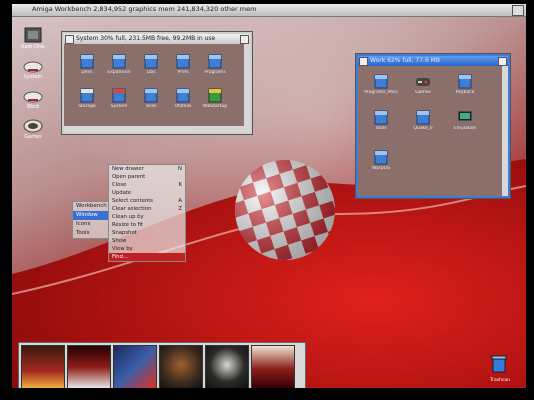 This screenshot has height=400, width=534. I want to click on desktop-icon-label: Games, so click(33, 137).